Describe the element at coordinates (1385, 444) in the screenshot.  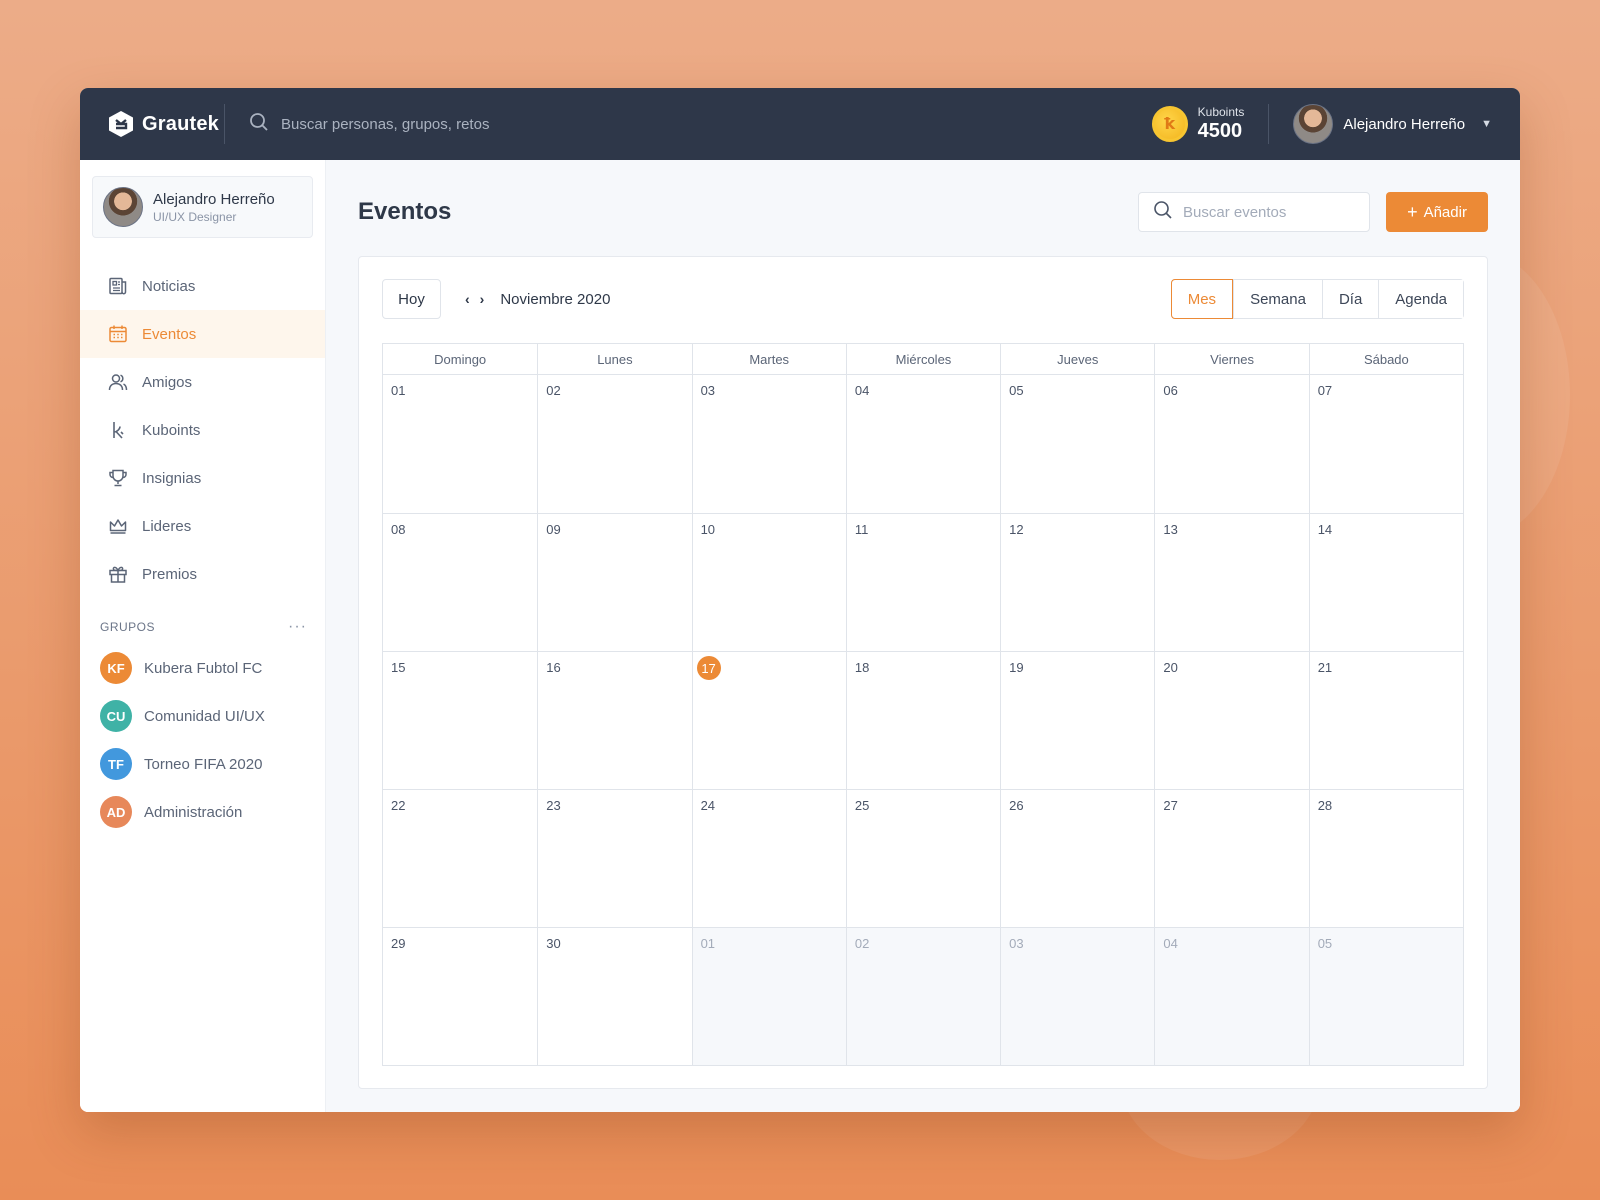
I see `calendar-day-cell: 07` at that location.